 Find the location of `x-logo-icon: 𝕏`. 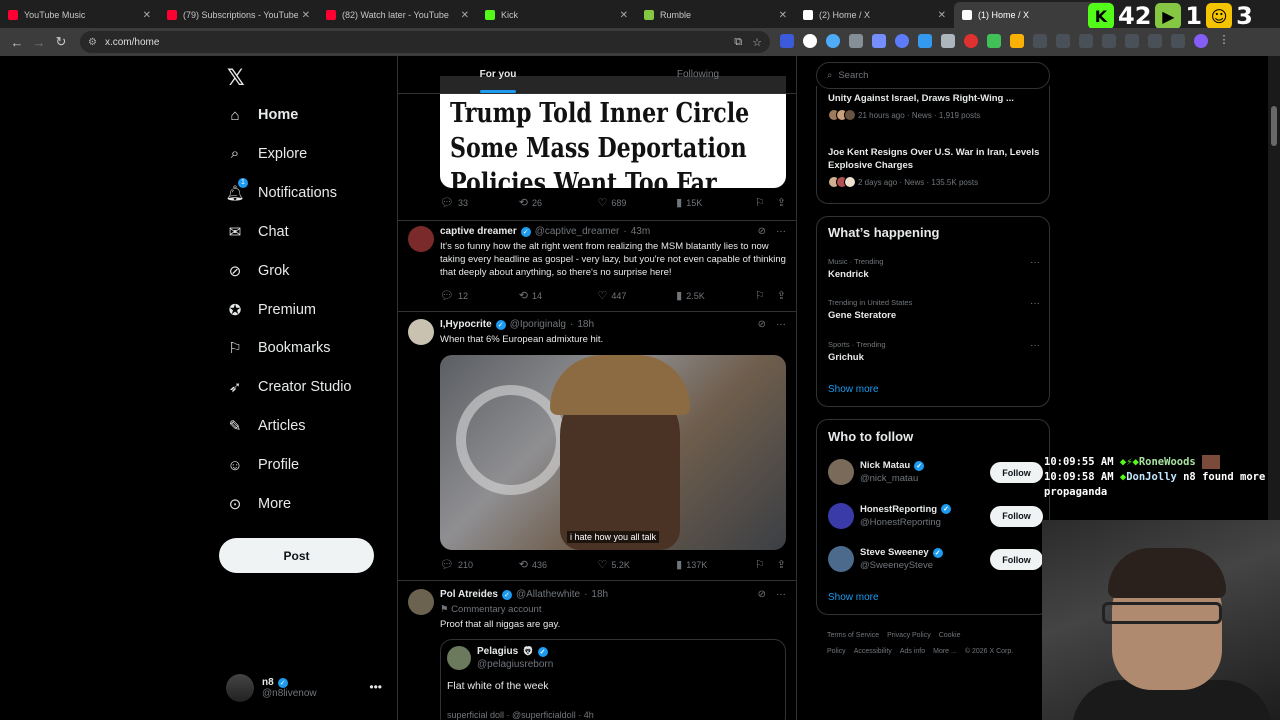

x-logo-icon: 𝕏 is located at coordinates (236, 78).